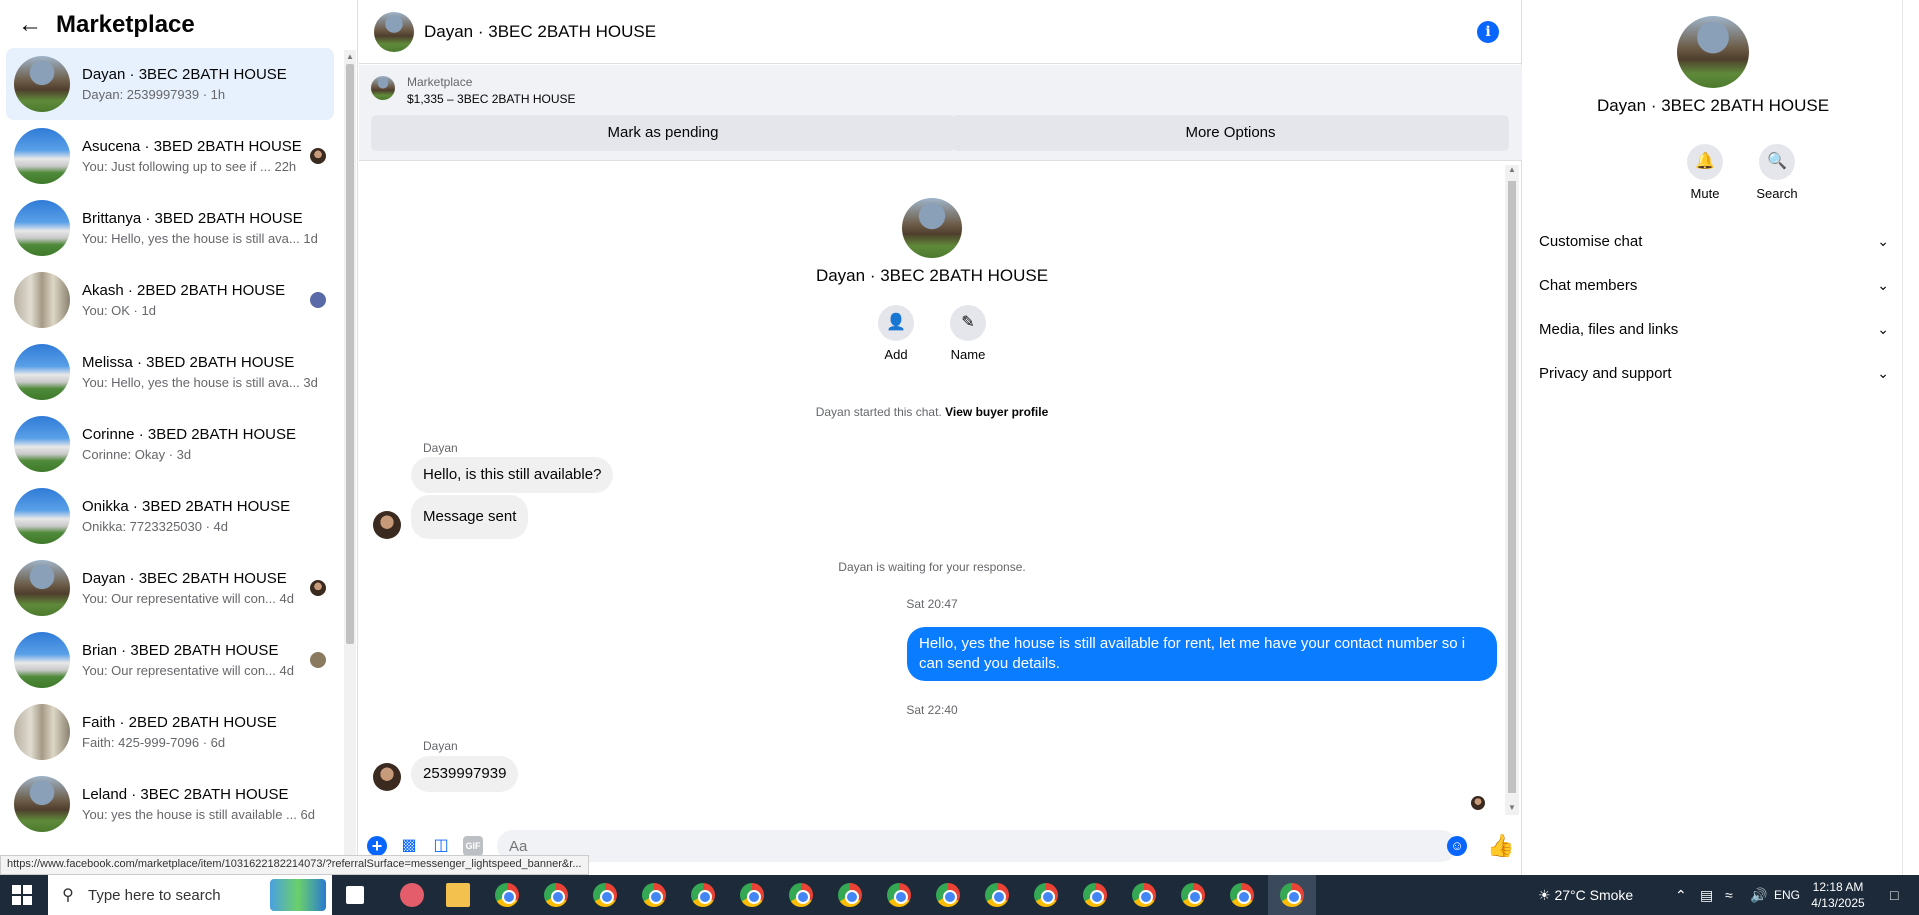  What do you see at coordinates (441, 846) in the screenshot?
I see `sticker-icon: ◫` at bounding box center [441, 846].